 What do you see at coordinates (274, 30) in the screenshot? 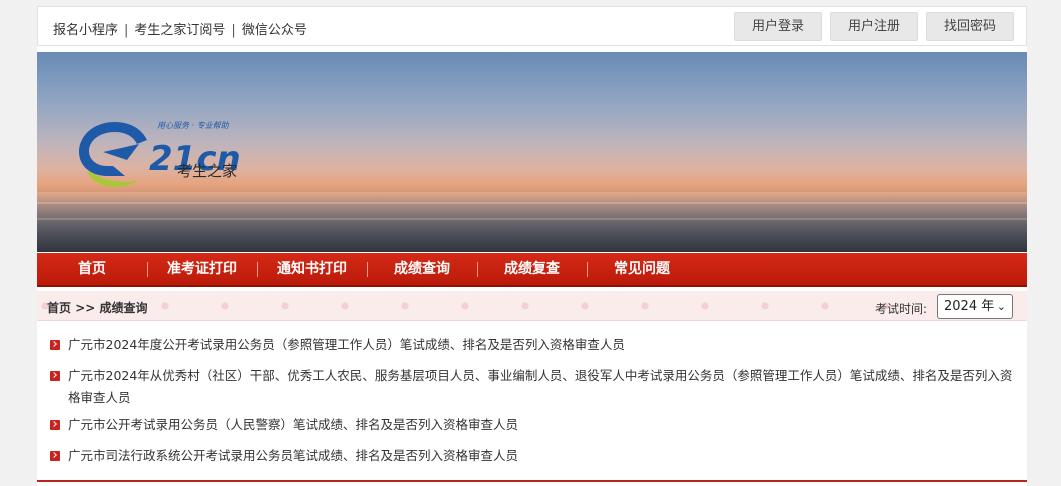
I see `wechat-official-link: 微信公众号` at bounding box center [274, 30].